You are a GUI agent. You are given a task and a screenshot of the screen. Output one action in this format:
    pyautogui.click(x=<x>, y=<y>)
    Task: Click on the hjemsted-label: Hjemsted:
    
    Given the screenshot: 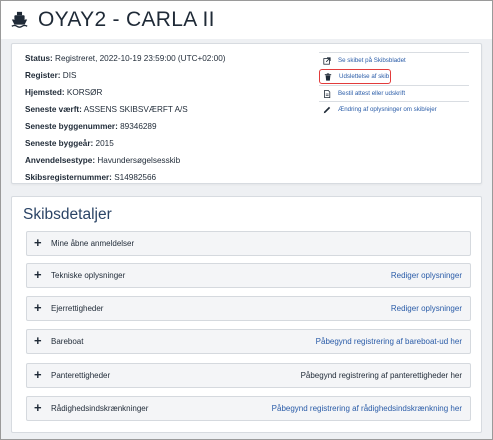 What is the action you would take?
    pyautogui.click(x=45, y=92)
    